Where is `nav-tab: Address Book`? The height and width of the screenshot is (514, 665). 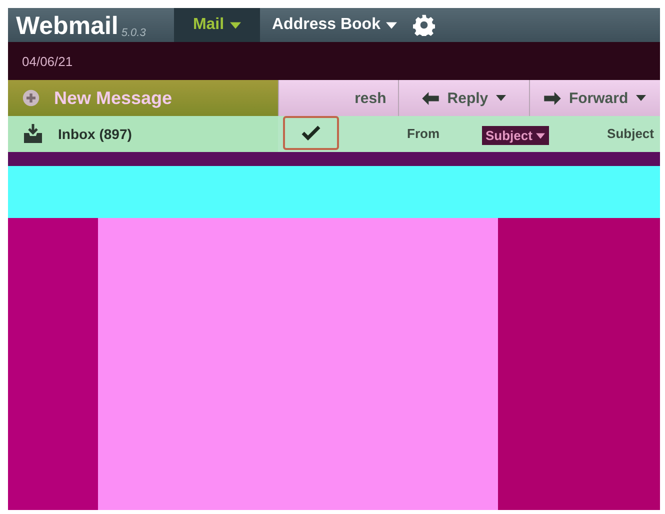
nav-tab: Address Book is located at coordinates (335, 25).